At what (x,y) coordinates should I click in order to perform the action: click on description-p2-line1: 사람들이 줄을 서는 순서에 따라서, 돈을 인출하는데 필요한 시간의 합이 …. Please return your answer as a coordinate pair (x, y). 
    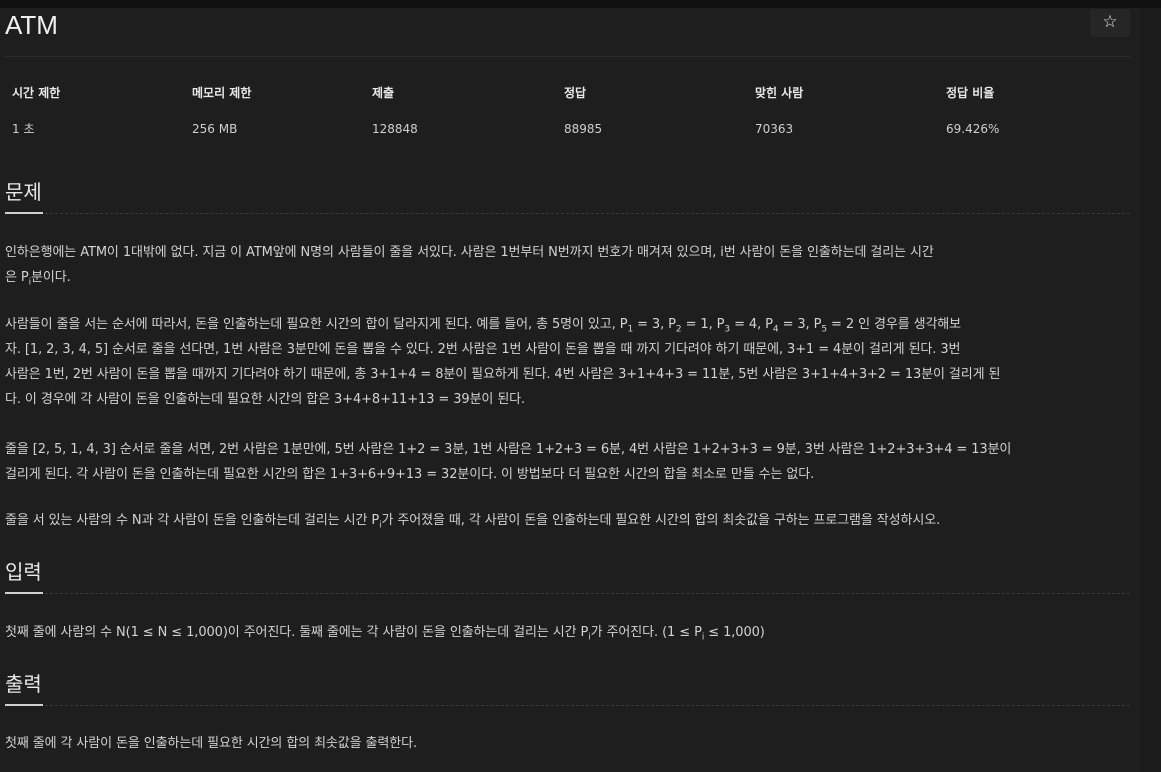
    Looking at the image, I should click on (483, 326).